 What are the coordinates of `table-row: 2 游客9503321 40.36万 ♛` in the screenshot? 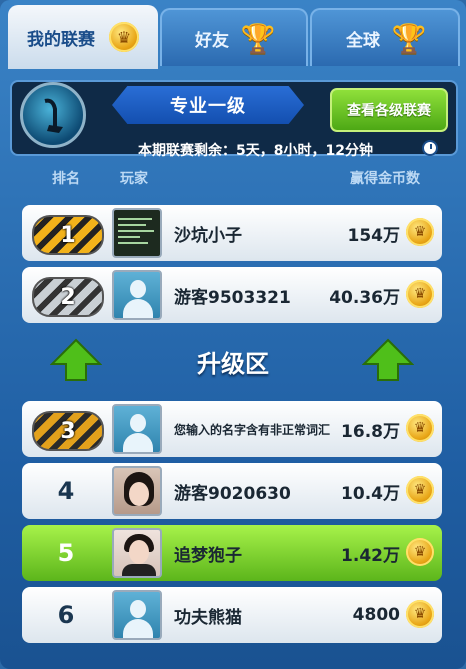 It's located at (232, 295).